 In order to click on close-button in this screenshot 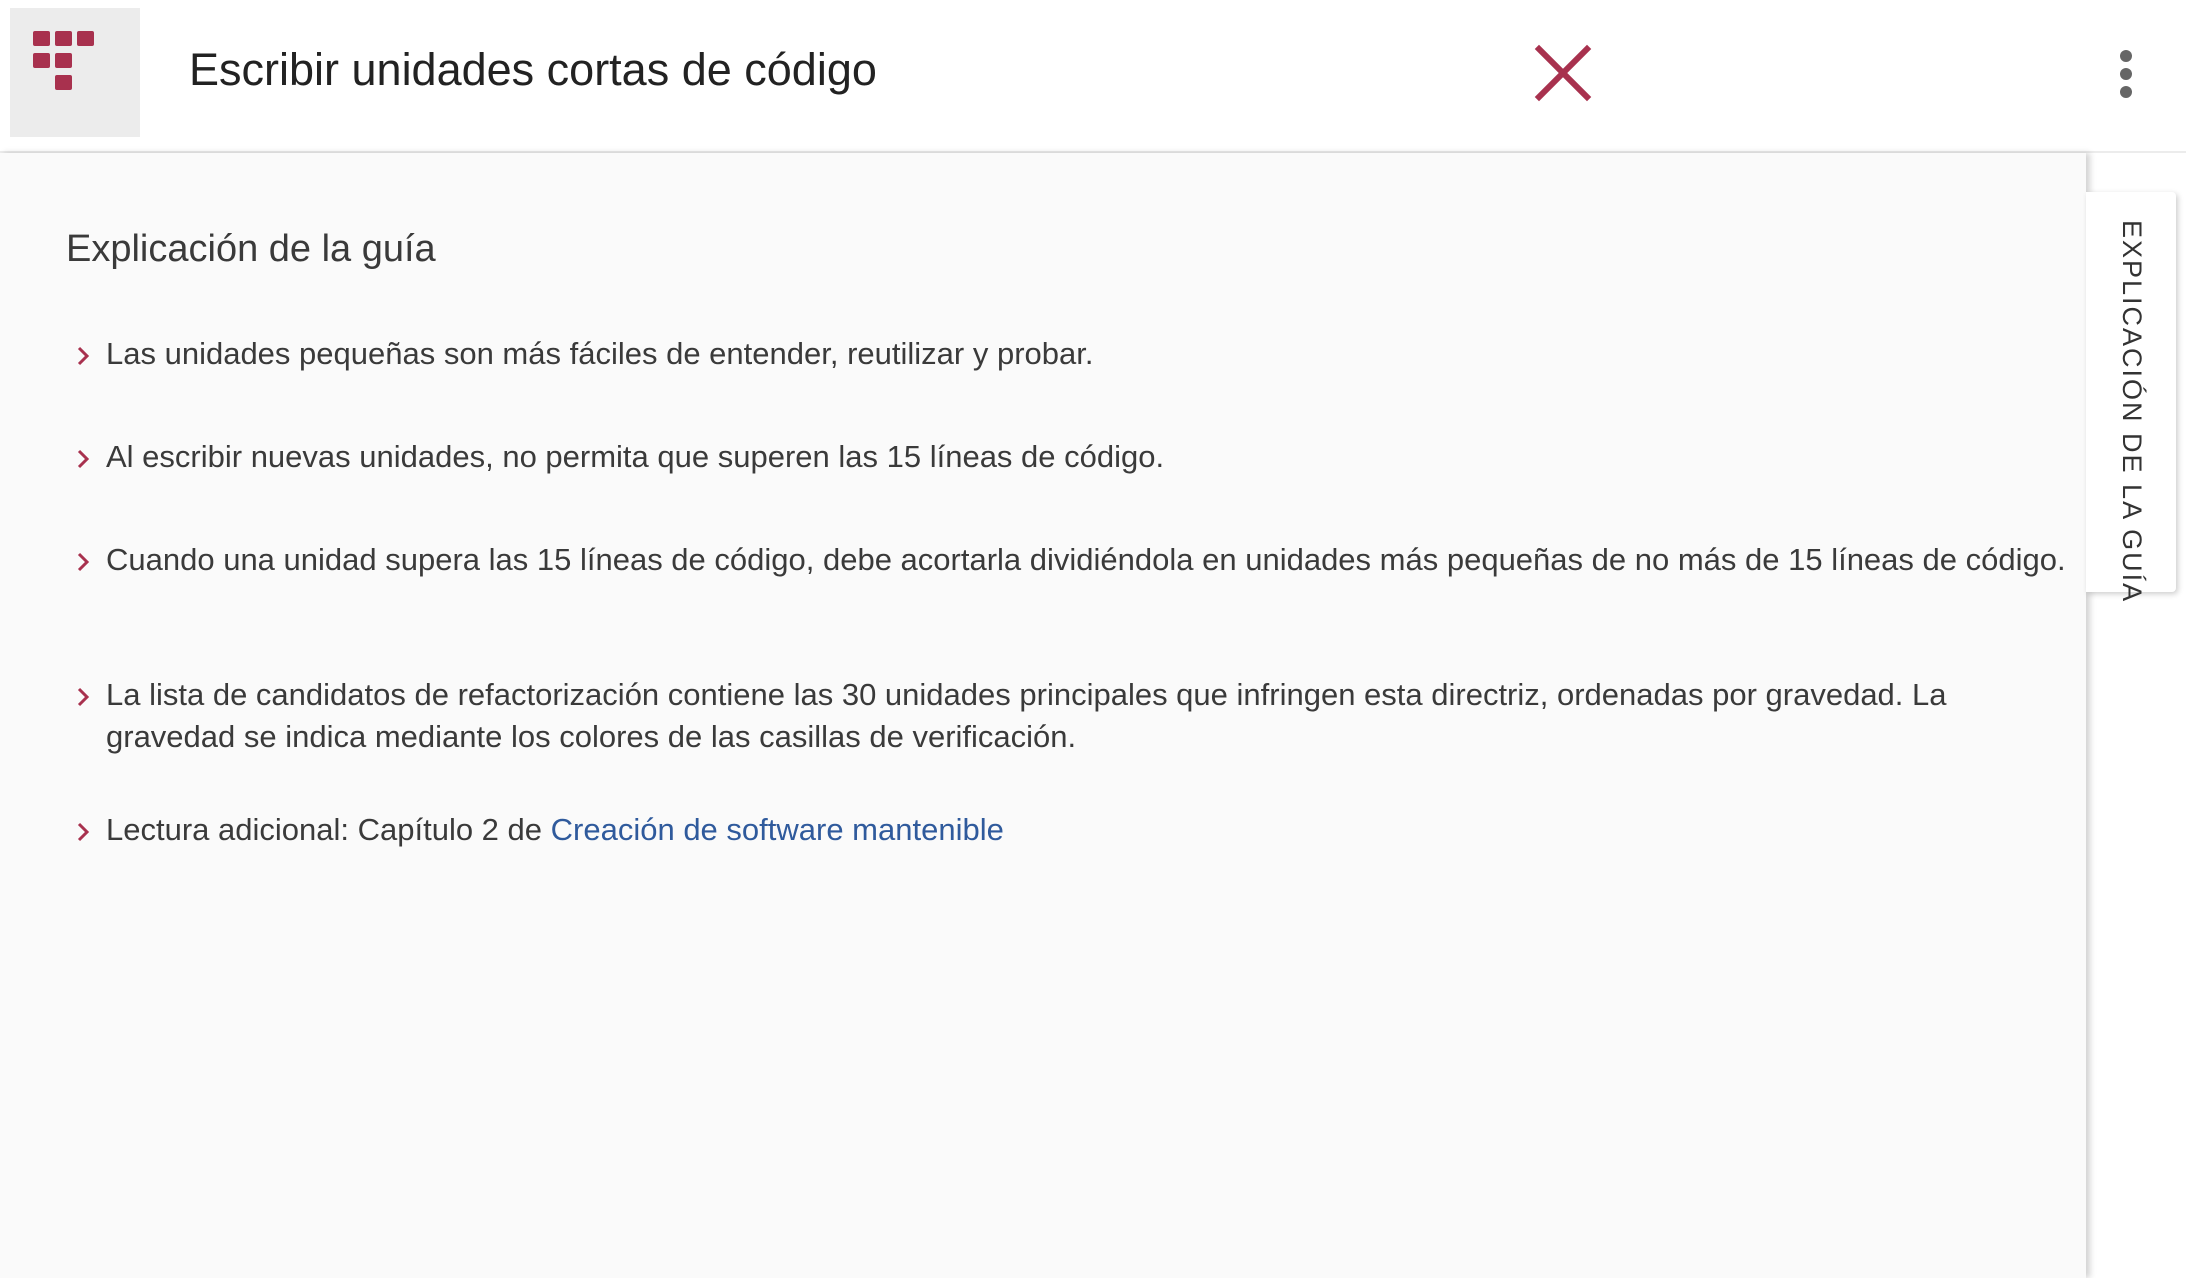, I will do `click(1563, 73)`.